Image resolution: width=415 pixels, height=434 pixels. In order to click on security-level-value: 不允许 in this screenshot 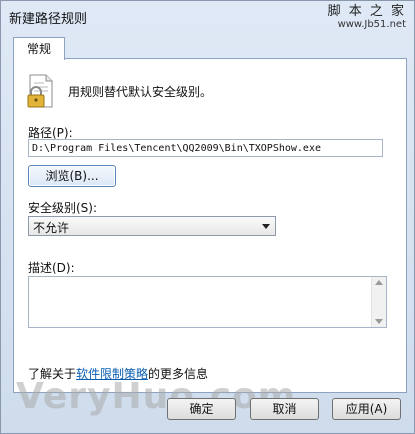, I will do `click(51, 228)`.